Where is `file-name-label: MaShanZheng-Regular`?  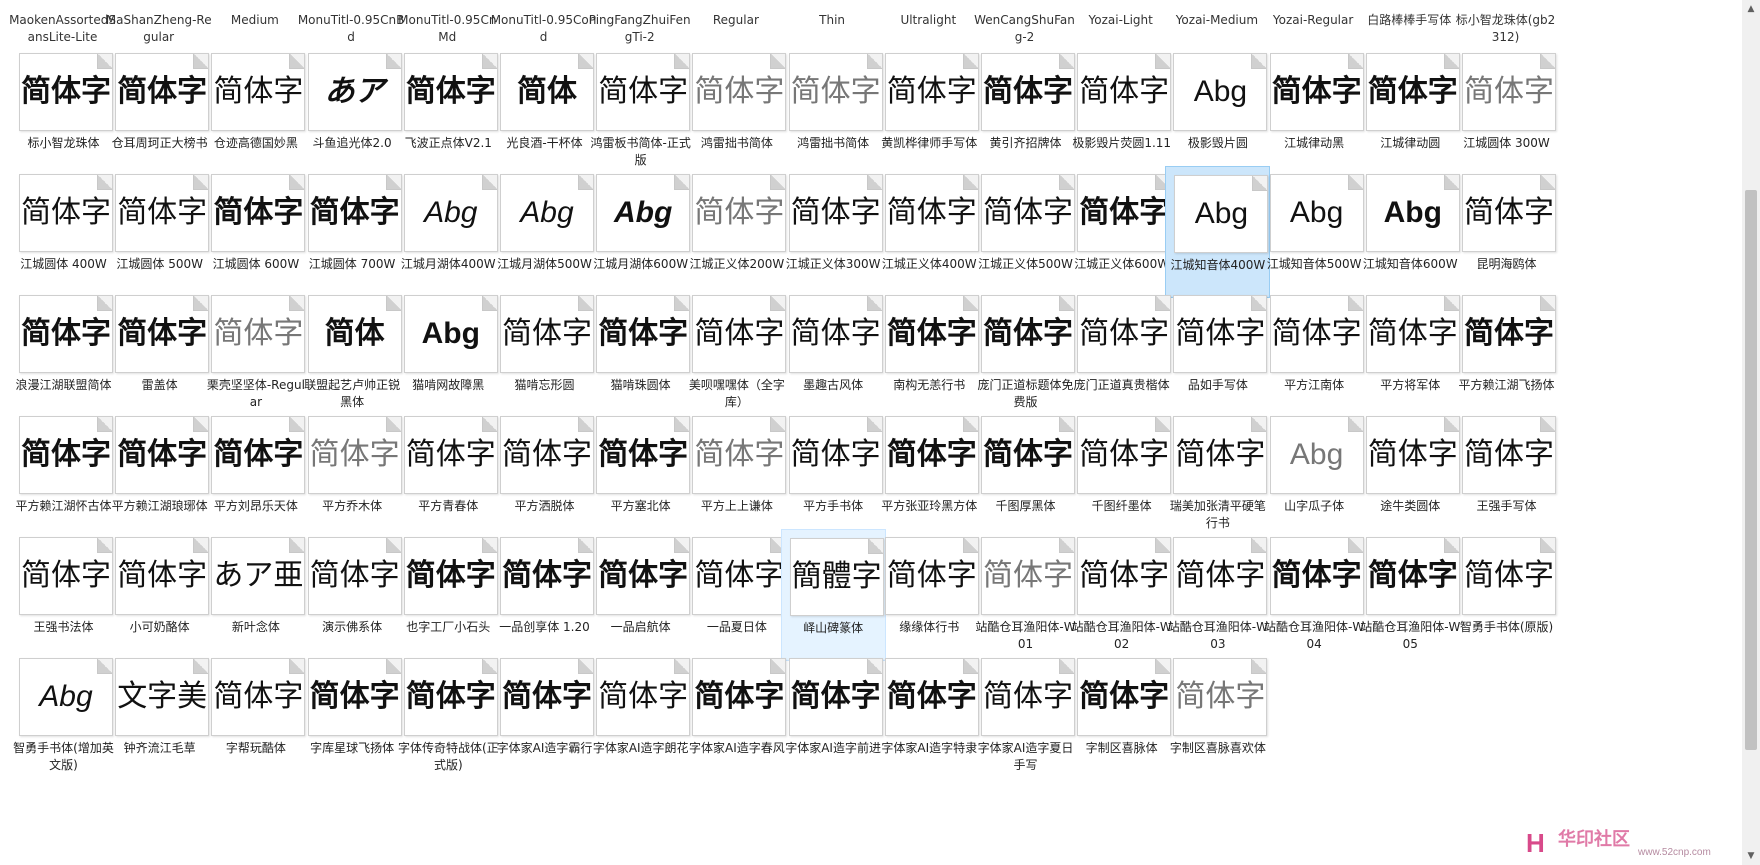
file-name-label: MaShanZheng-Regular is located at coordinates (158, 29).